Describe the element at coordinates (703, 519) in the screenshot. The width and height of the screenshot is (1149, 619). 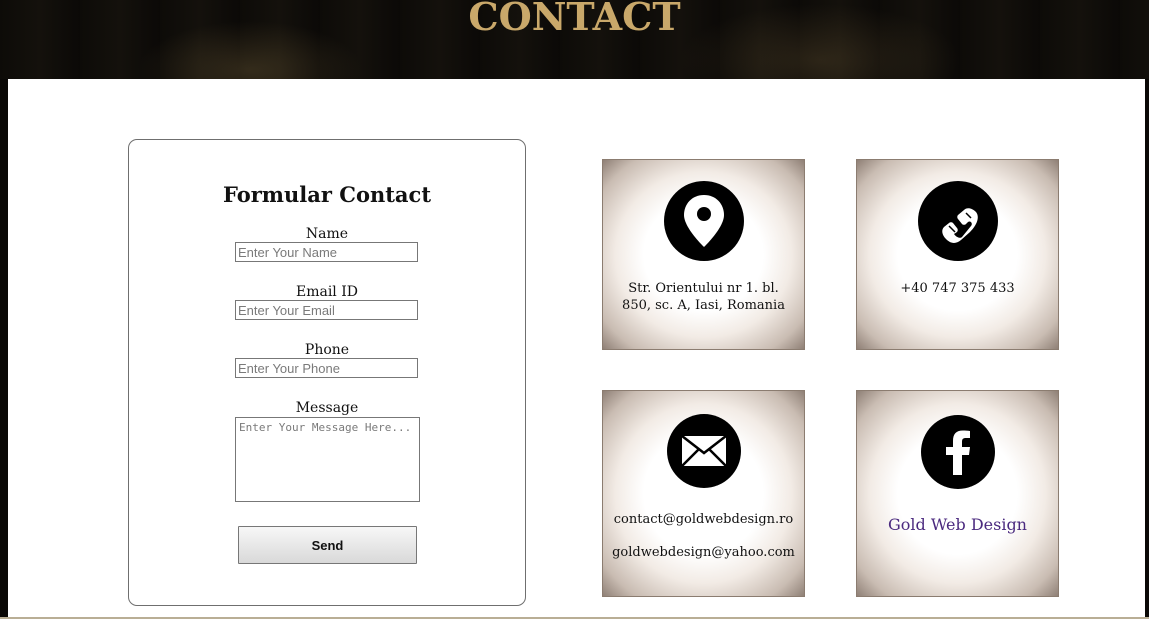
I see `email-primary: contact@goldwebdesign.ro` at that location.